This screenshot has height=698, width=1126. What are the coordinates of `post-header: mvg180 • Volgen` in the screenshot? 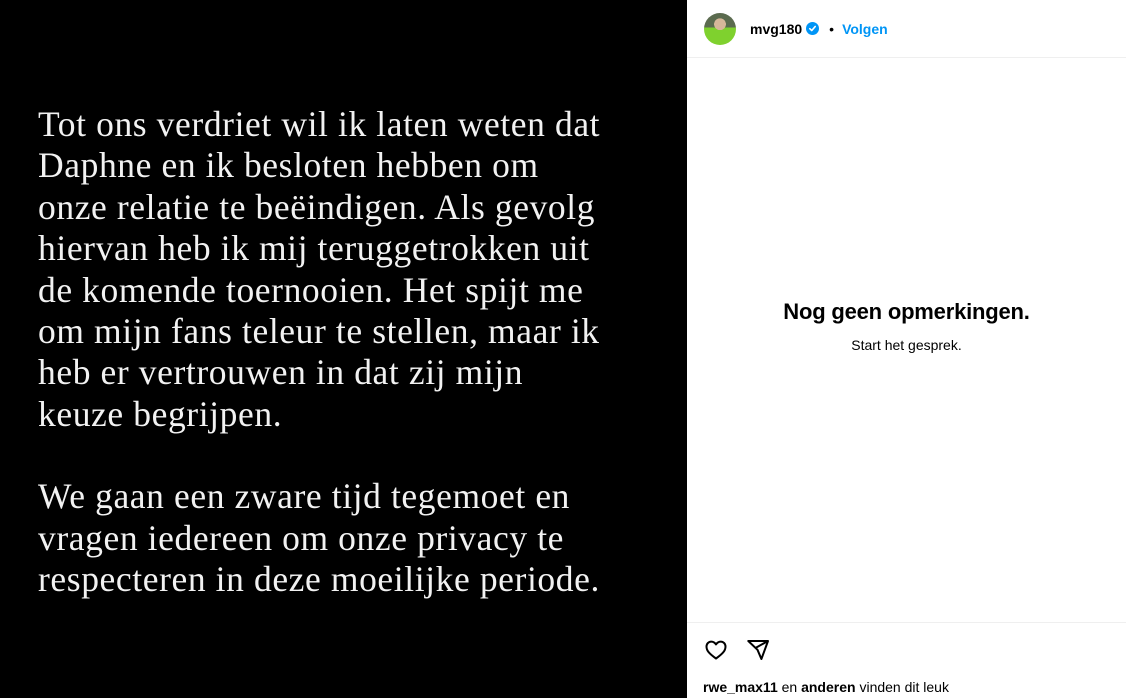 It's located at (906, 29).